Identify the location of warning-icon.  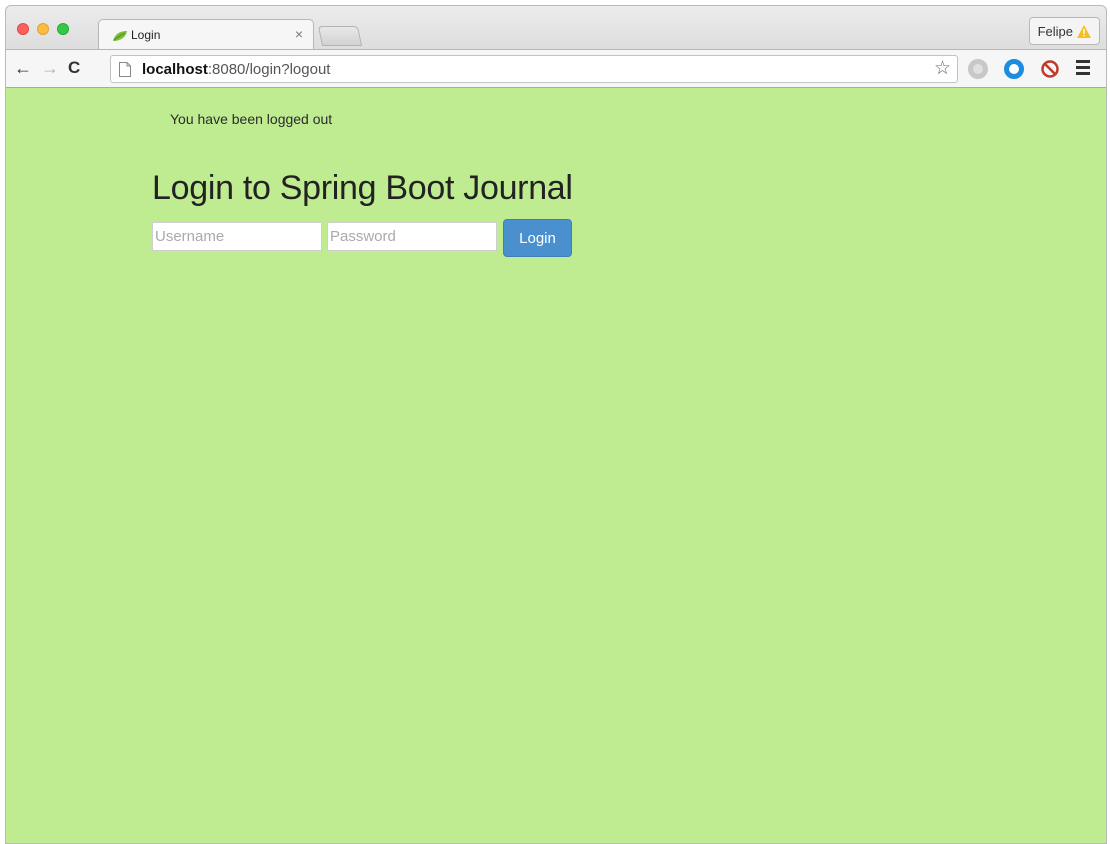
(1084, 31).